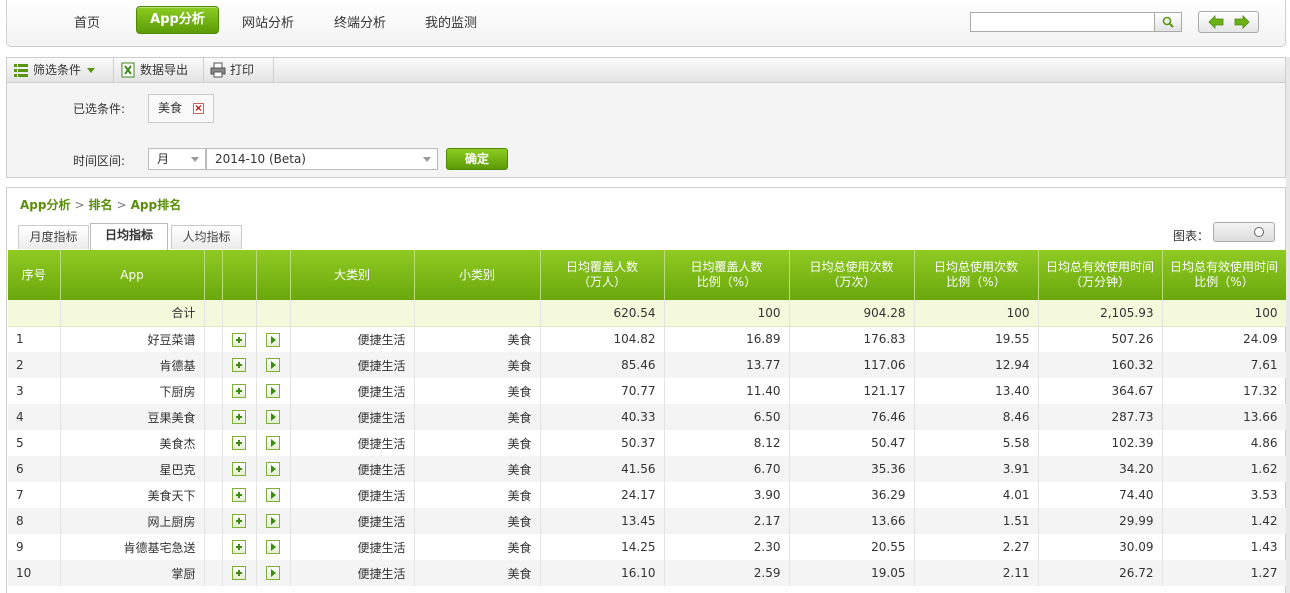 The width and height of the screenshot is (1290, 593). What do you see at coordinates (132, 469) in the screenshot?
I see `app-link: 星巴克` at bounding box center [132, 469].